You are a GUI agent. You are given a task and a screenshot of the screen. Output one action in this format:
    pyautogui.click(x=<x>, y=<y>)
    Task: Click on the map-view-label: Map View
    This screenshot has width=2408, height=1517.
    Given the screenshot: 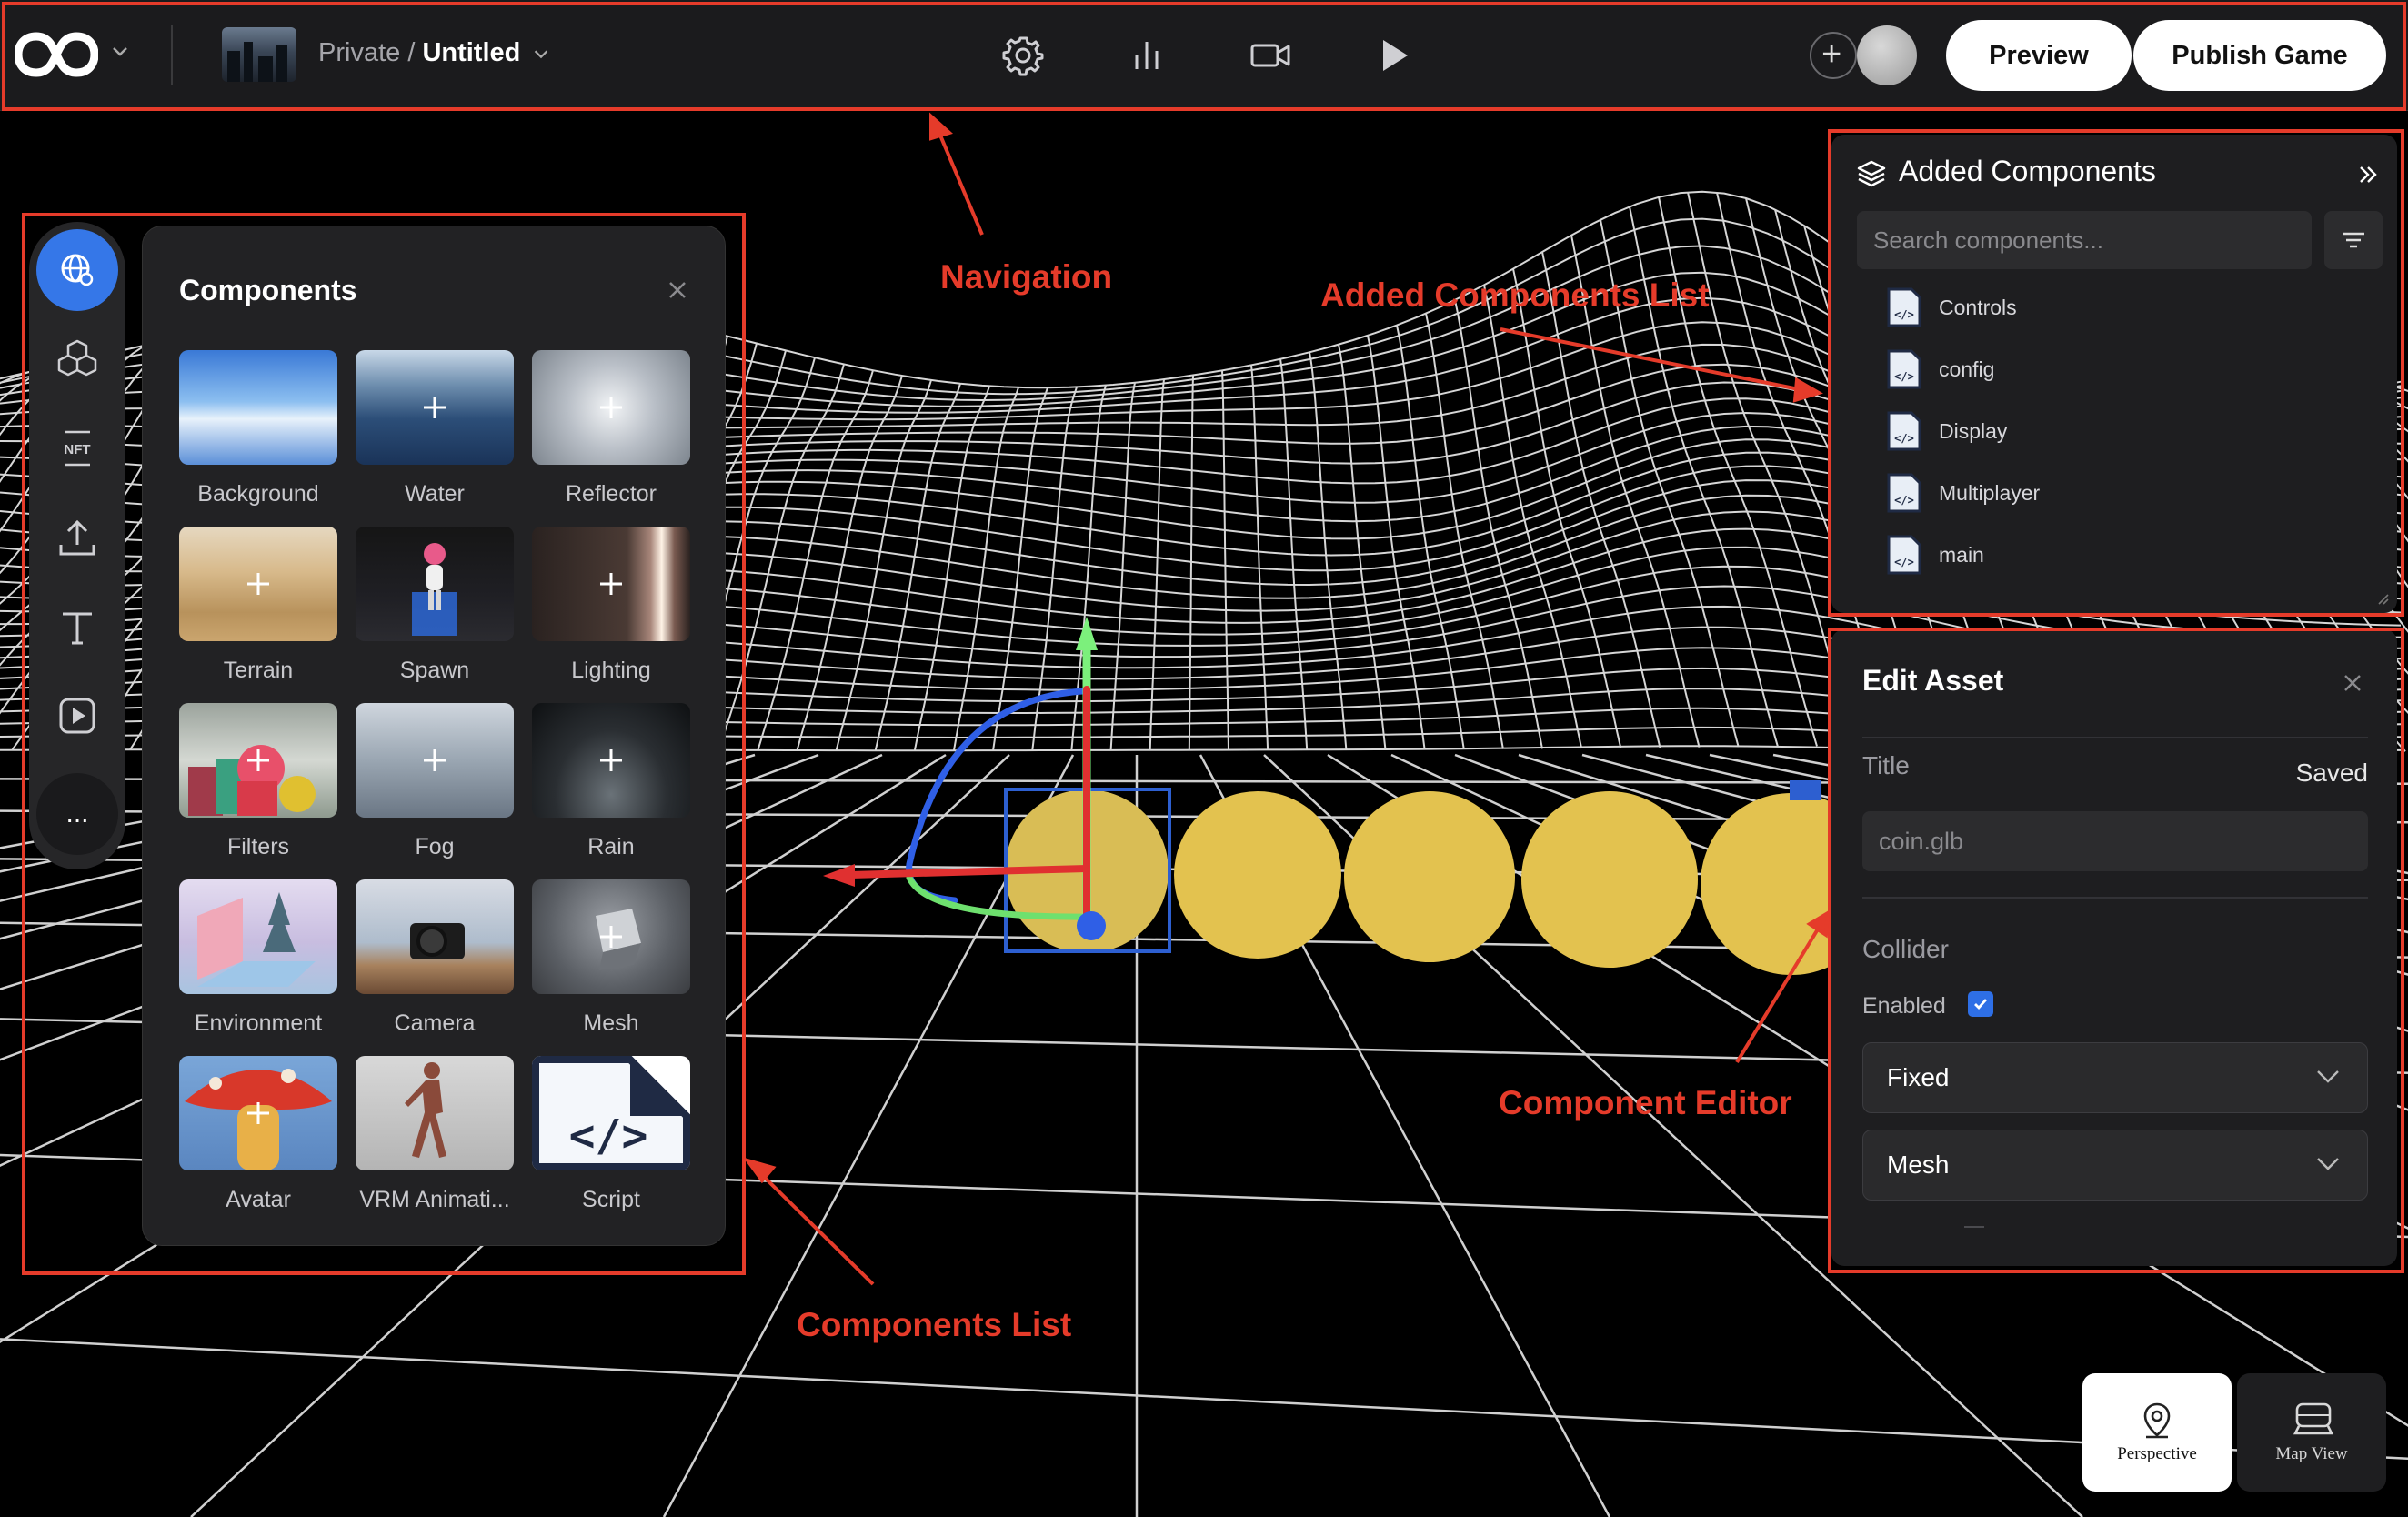 What is the action you would take?
    pyautogui.click(x=2311, y=1453)
    